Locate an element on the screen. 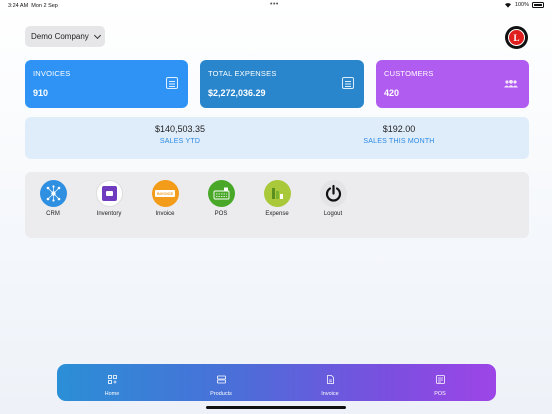 This screenshot has width=552, height=414. app-expense: Expense is located at coordinates (277, 198).